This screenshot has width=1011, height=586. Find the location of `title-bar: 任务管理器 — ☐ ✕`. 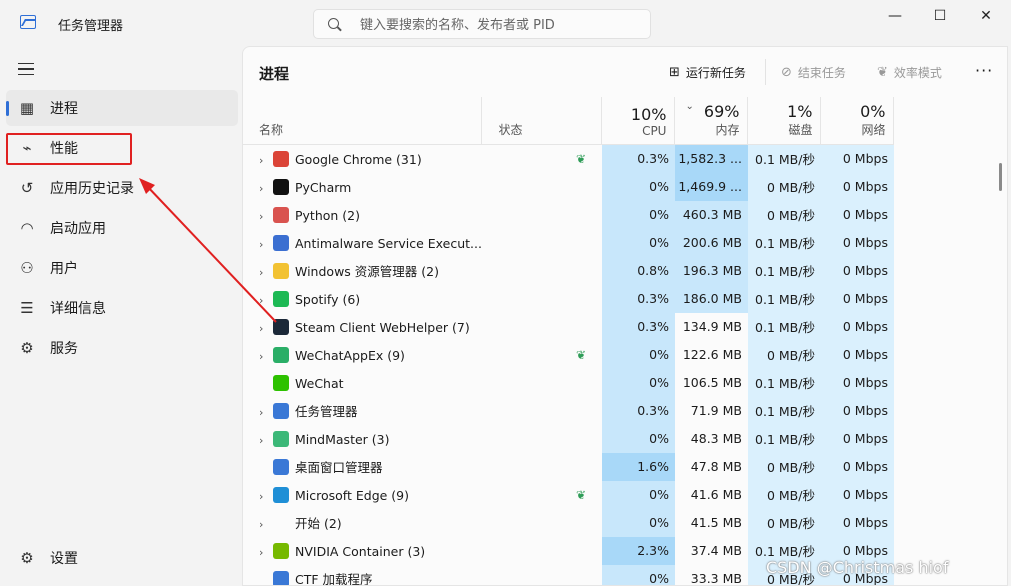

title-bar: 任务管理器 — ☐ ✕ is located at coordinates (505, 23).